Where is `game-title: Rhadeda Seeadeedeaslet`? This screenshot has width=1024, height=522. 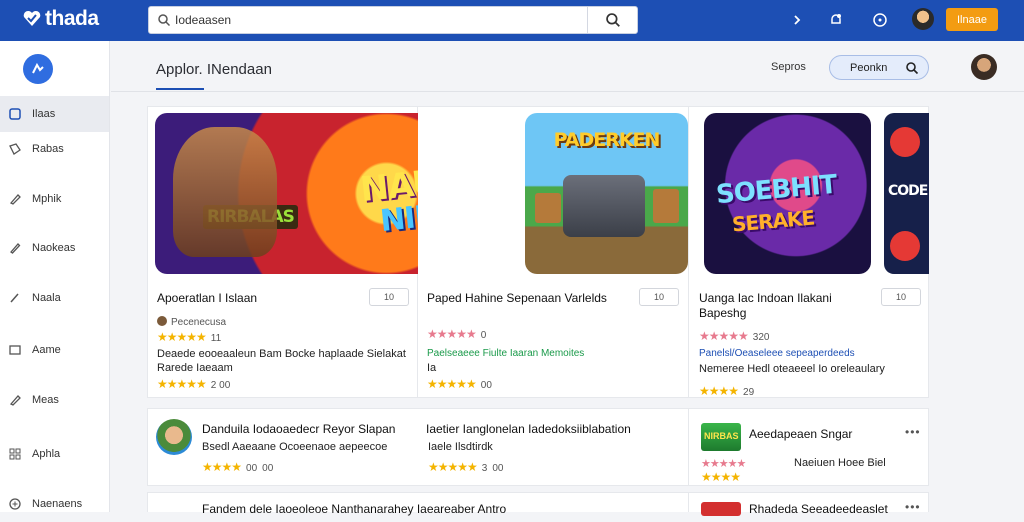
game-title: Rhadeda Seeadeedeaslet is located at coordinates (818, 509).